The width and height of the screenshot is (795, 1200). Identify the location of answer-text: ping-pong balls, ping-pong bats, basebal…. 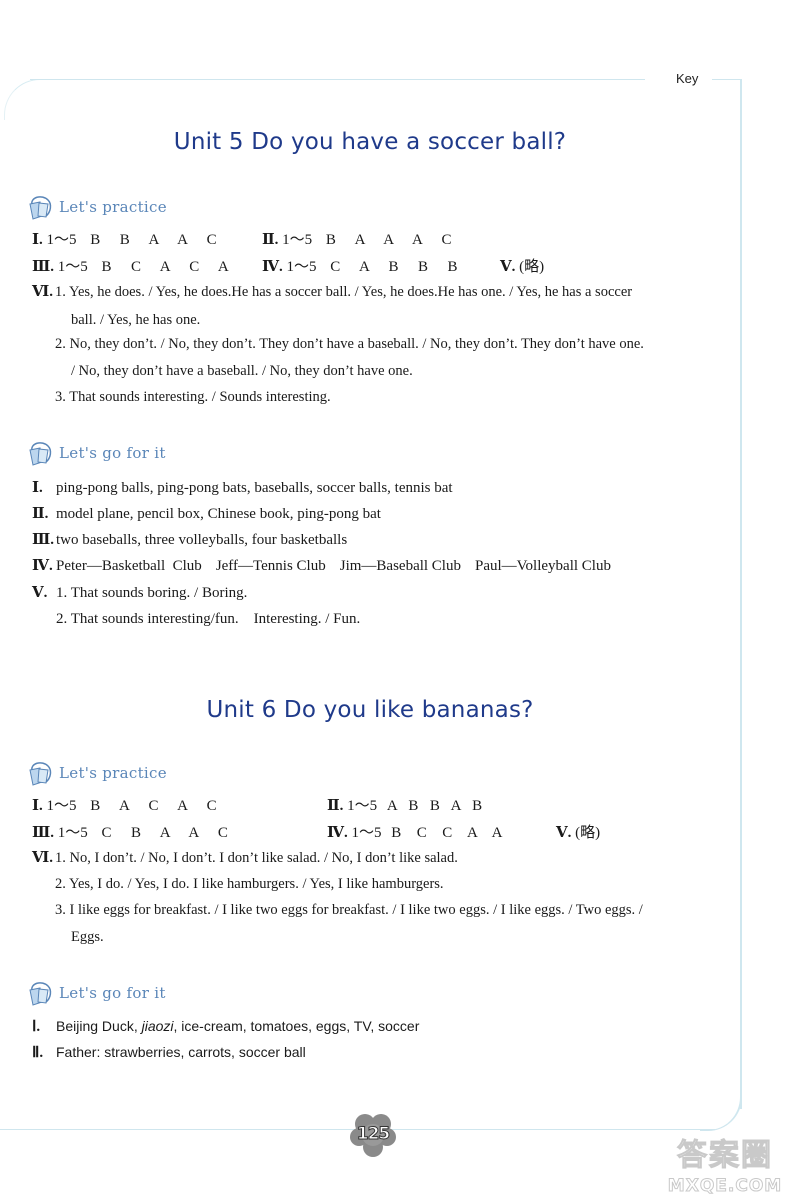
(254, 488).